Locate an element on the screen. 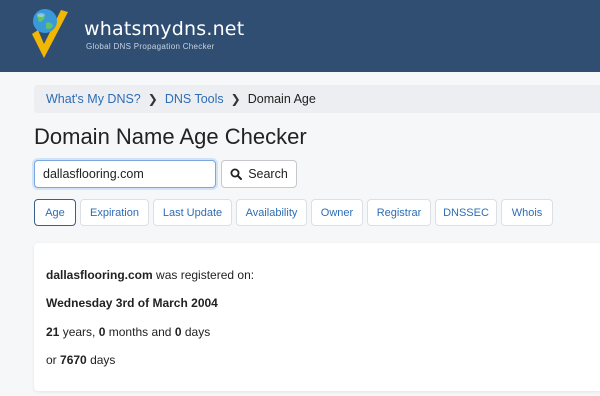 The image size is (600, 396). result-days: 0 is located at coordinates (178, 332).